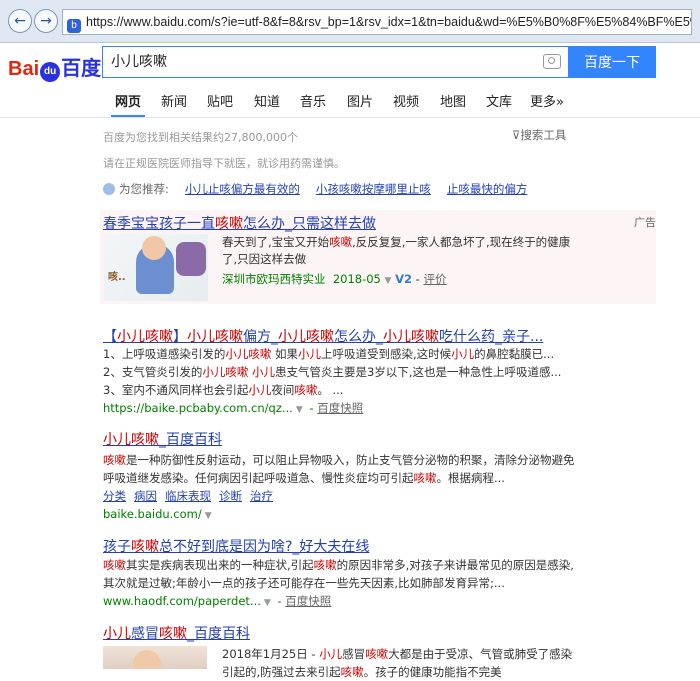 The height and width of the screenshot is (681, 700). I want to click on result-thumbnail, so click(155, 657).